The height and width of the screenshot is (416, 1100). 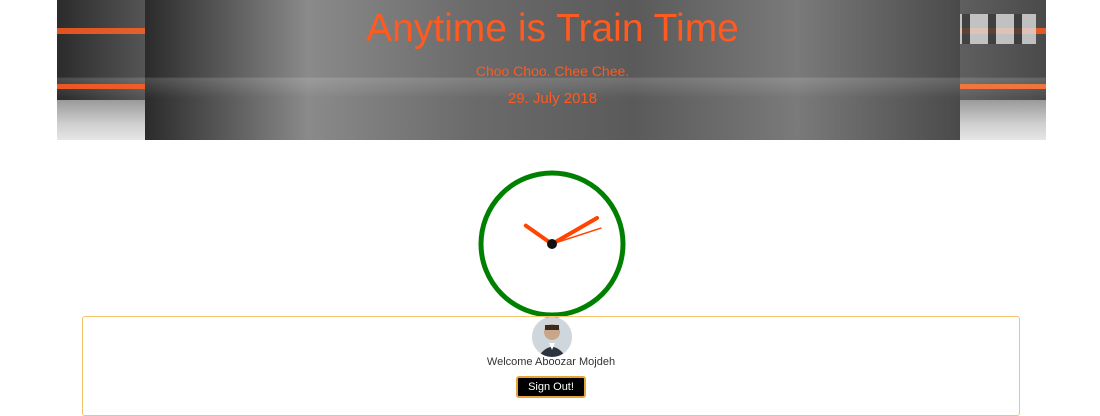 I want to click on clock-center-pin, so click(x=552, y=244).